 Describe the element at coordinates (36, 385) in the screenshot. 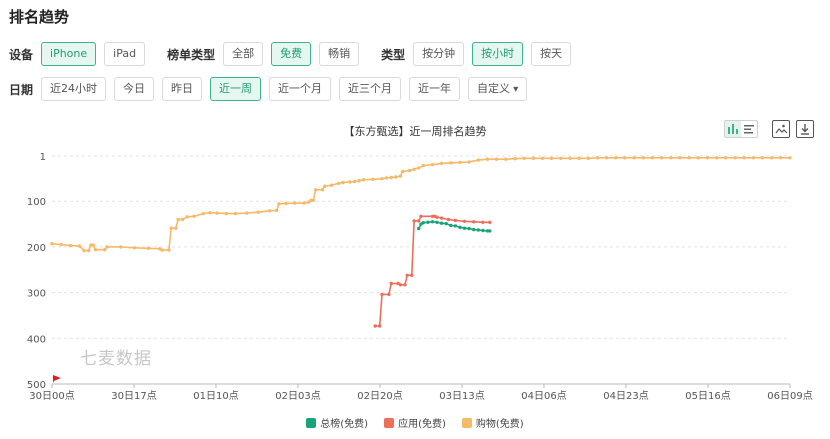

I see `y-tick-label: 500` at that location.